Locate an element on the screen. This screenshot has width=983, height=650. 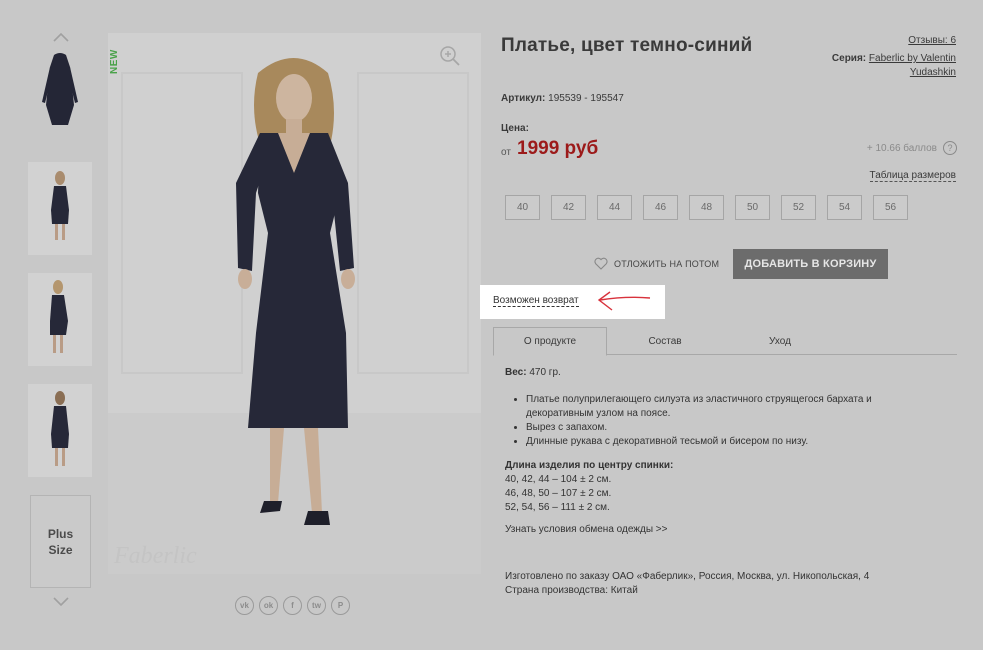
tab-composition: Состав is located at coordinates (665, 341).